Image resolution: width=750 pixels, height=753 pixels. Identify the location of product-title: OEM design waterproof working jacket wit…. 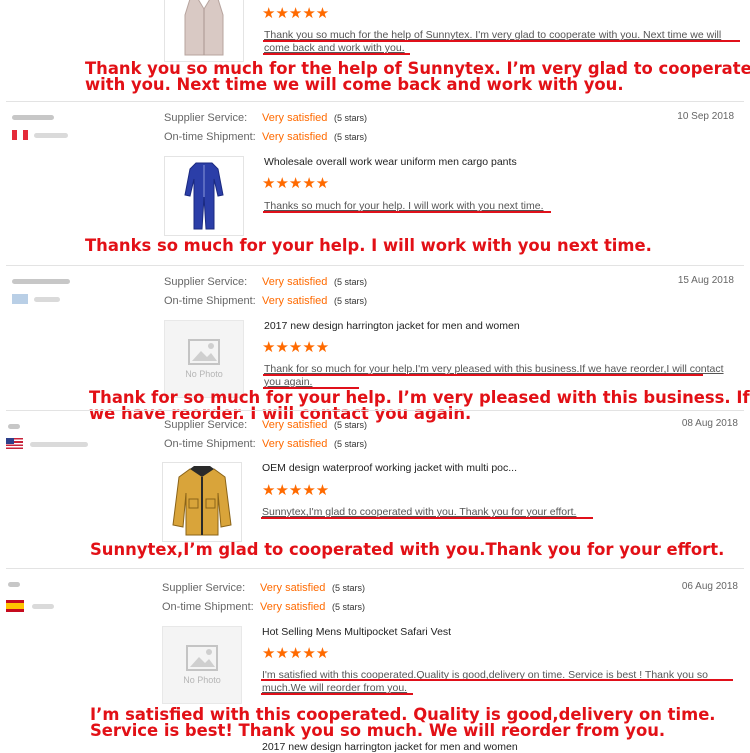
(389, 468).